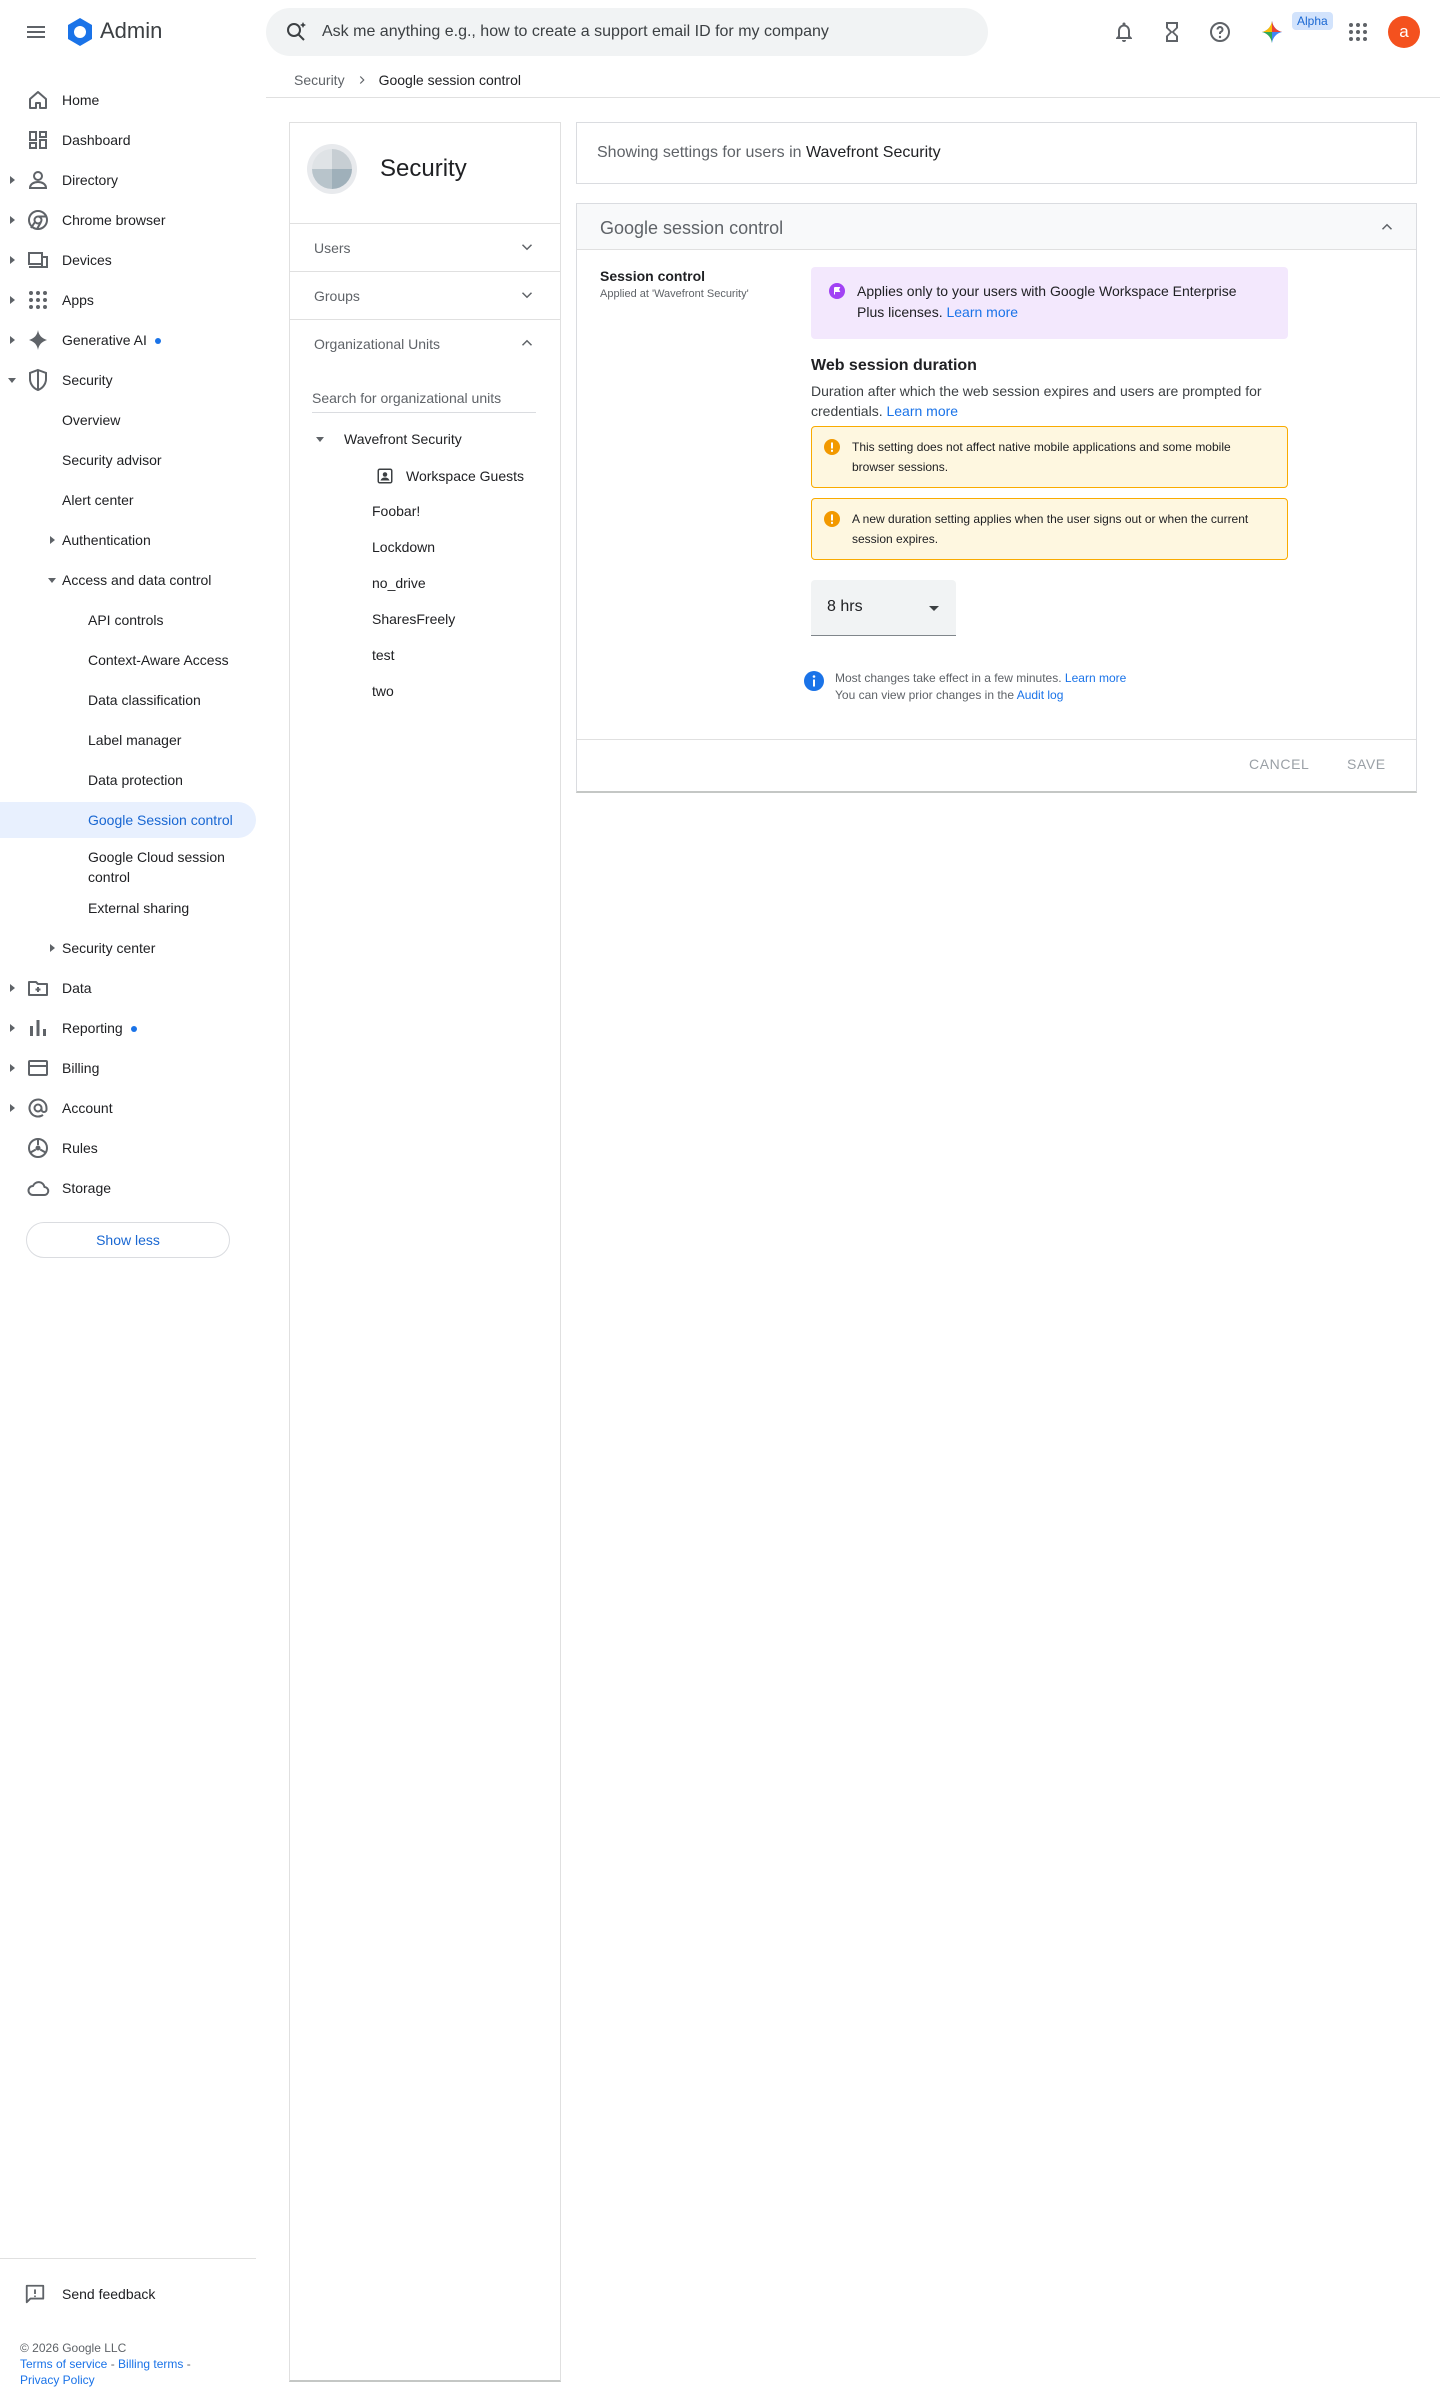 Image resolution: width=1440 pixels, height=2400 pixels. What do you see at coordinates (1366, 764) in the screenshot?
I see `save-button: SAVE` at bounding box center [1366, 764].